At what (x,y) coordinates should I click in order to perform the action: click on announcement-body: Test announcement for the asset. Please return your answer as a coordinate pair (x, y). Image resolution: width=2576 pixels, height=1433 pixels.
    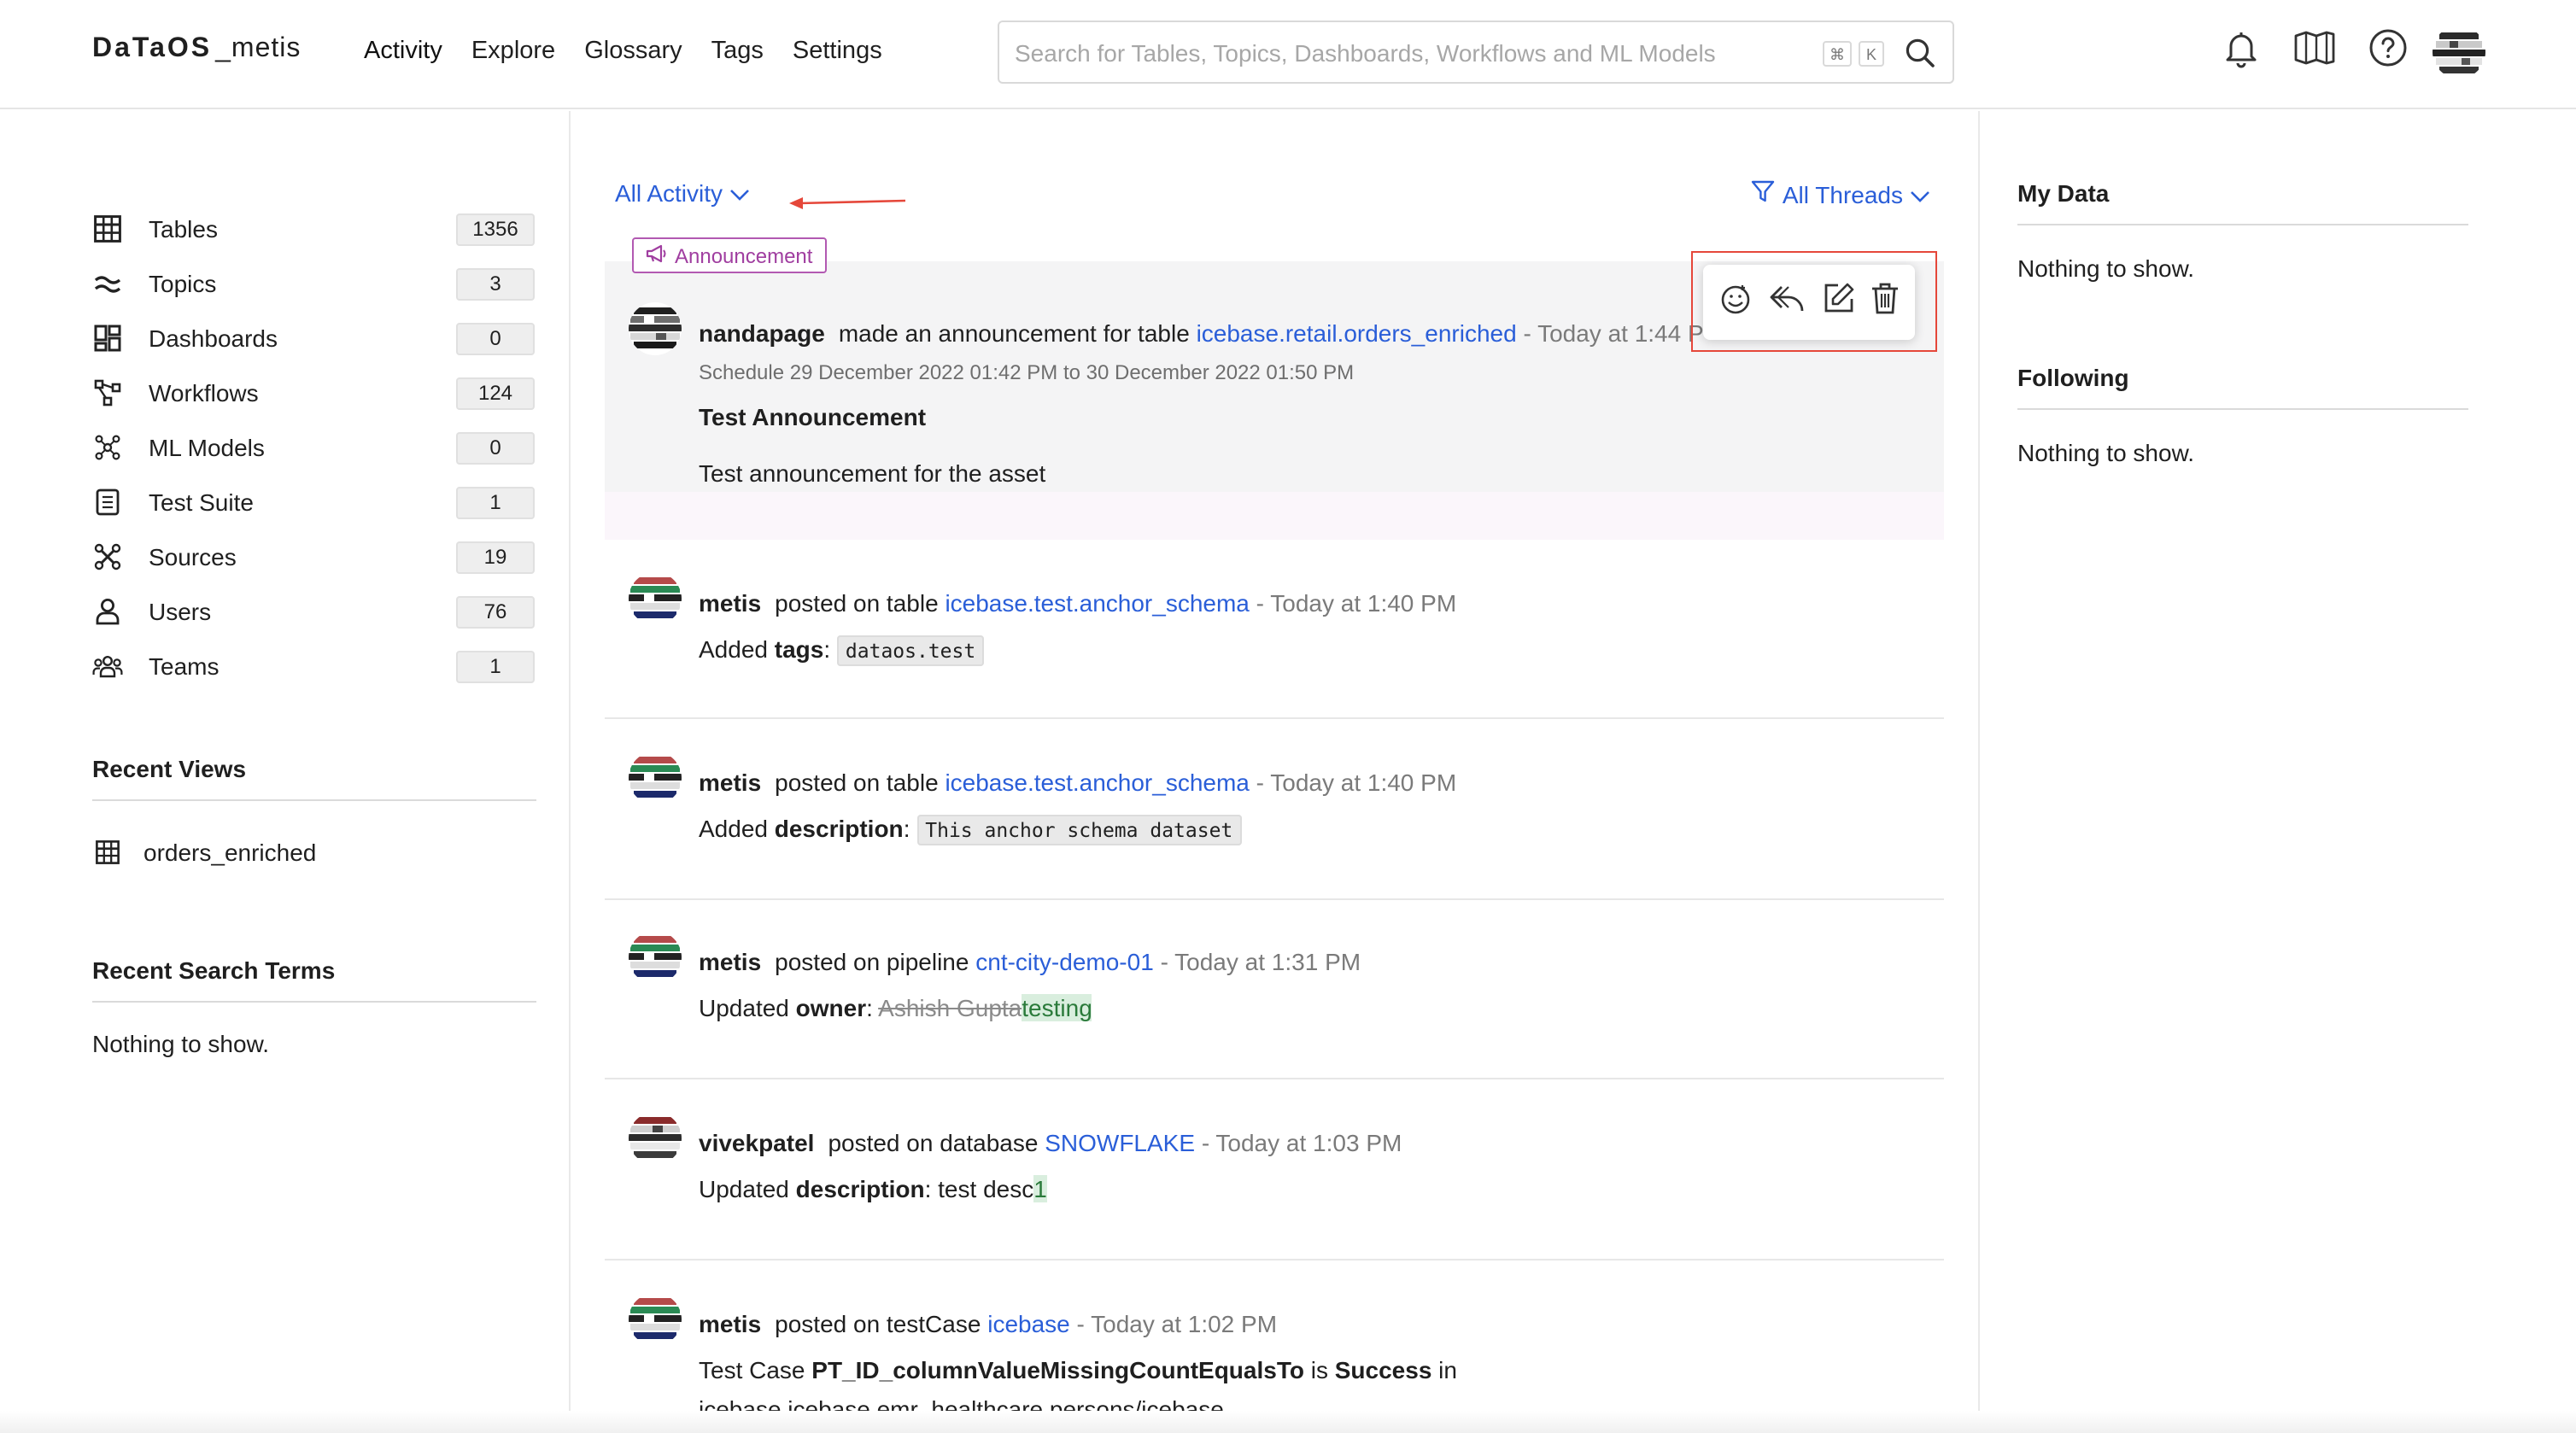
    Looking at the image, I should click on (872, 473).